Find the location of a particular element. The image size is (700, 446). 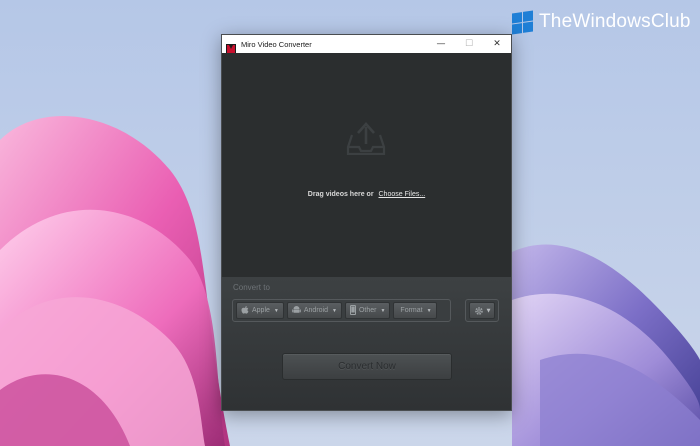

phone-icon is located at coordinates (352, 310).